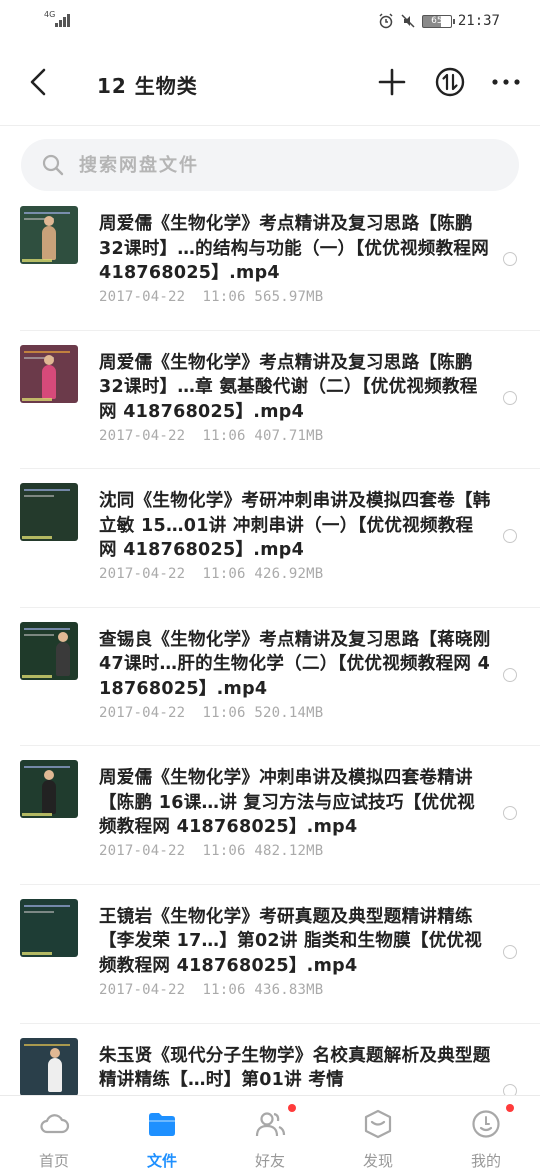  Describe the element at coordinates (211, 574) in the screenshot. I see `file-meta: 2017-04-22 11:06 426.92MB` at that location.